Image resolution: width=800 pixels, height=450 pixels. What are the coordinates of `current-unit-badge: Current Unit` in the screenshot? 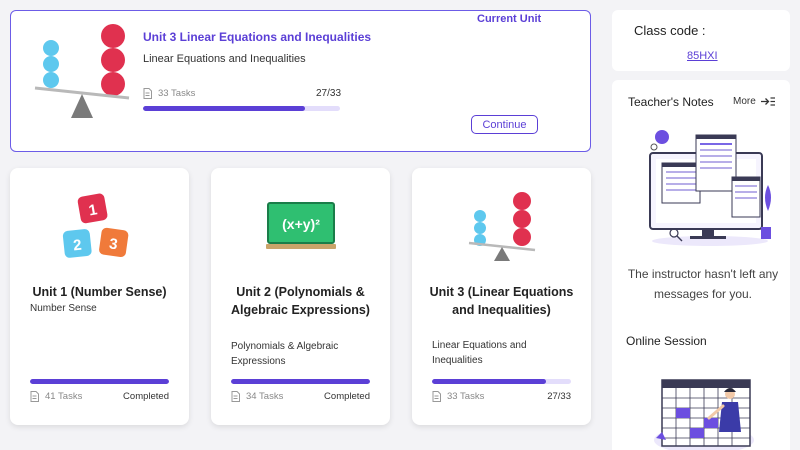 It's located at (509, 19).